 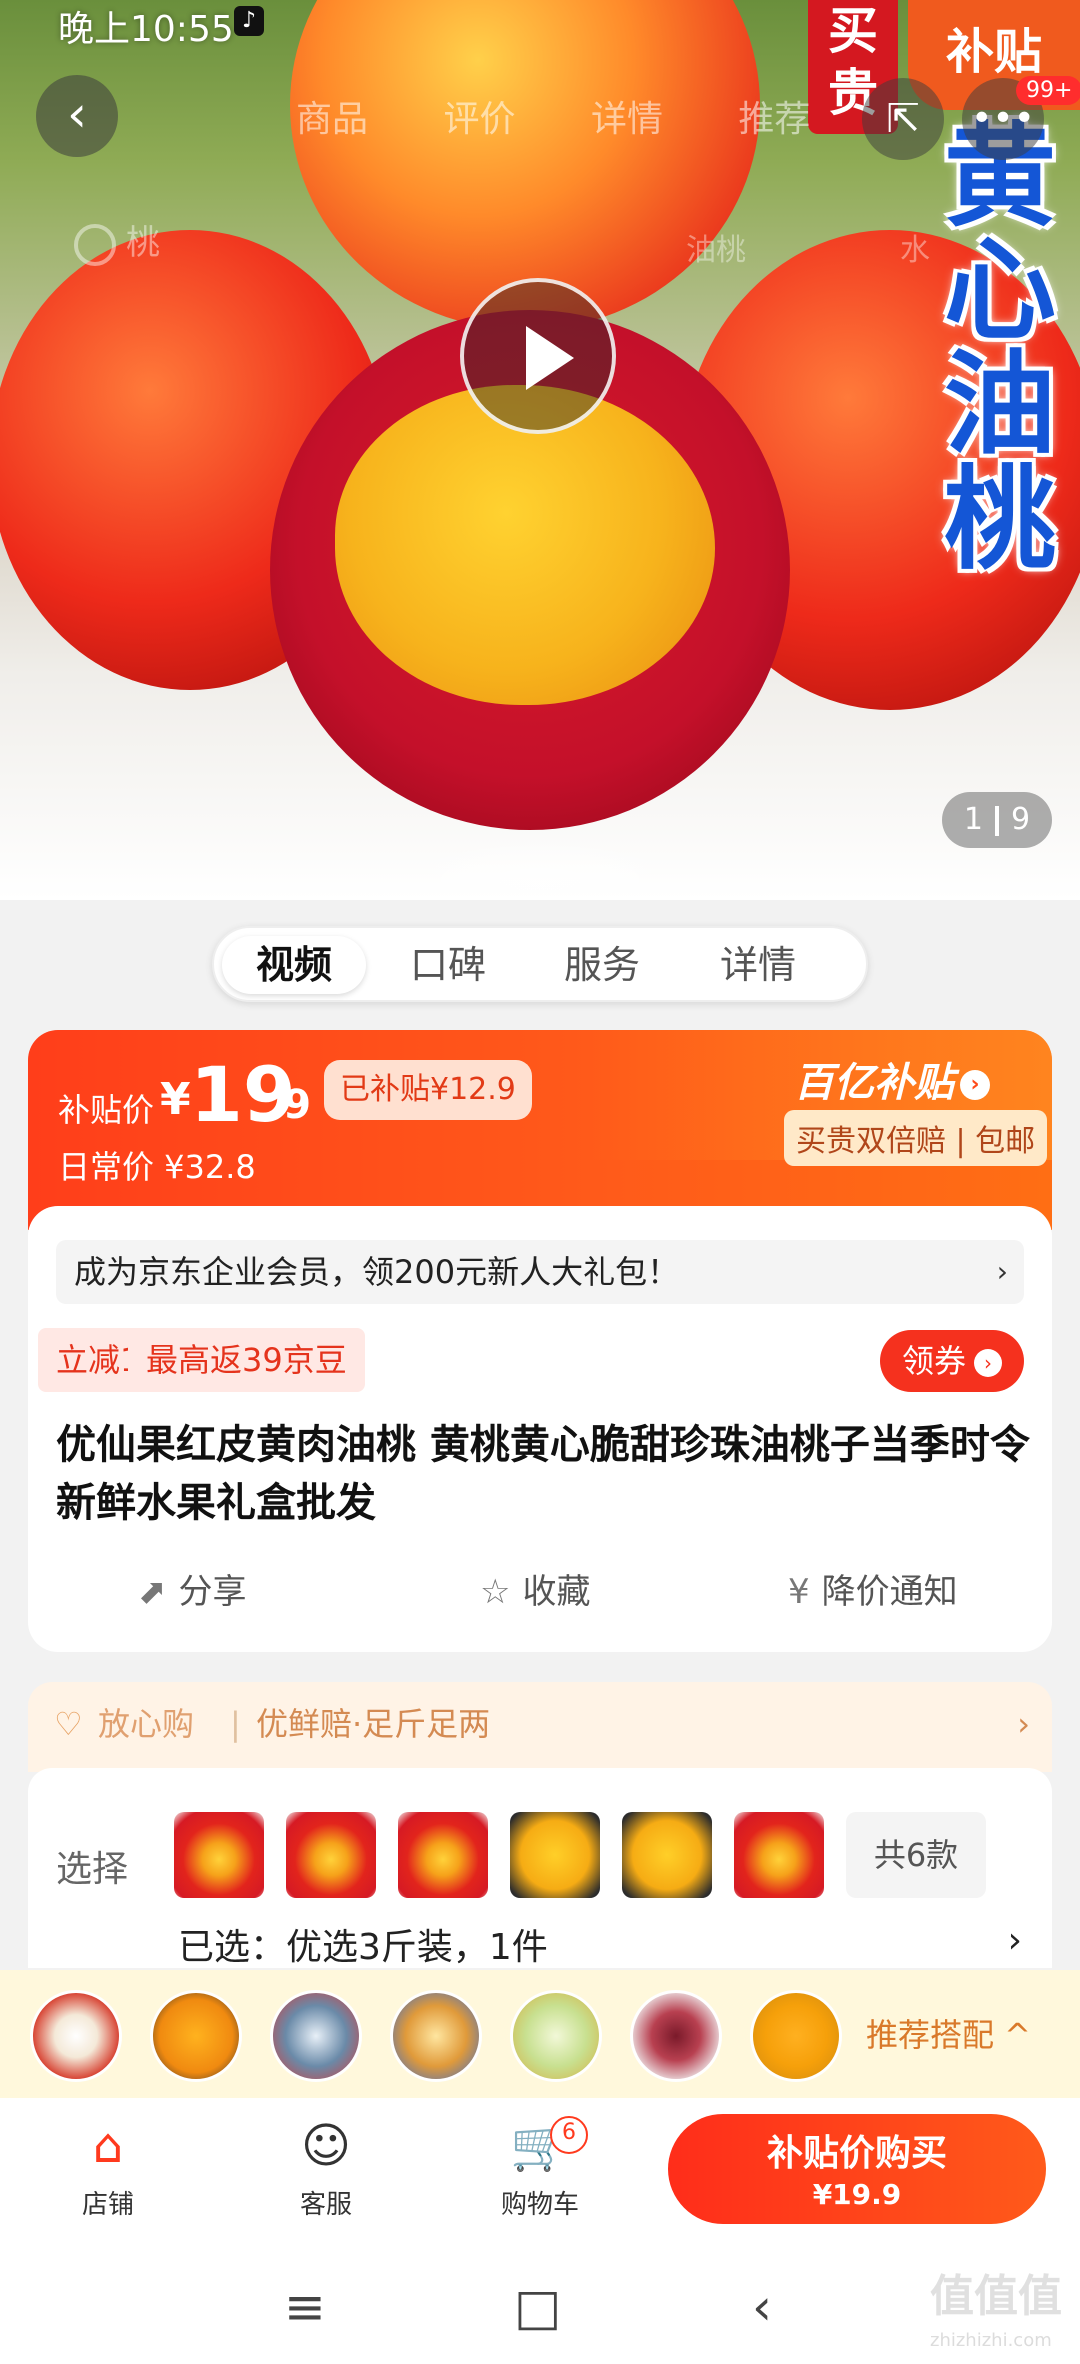 I want to click on top-tab-details: 详情, so click(x=627, y=119).